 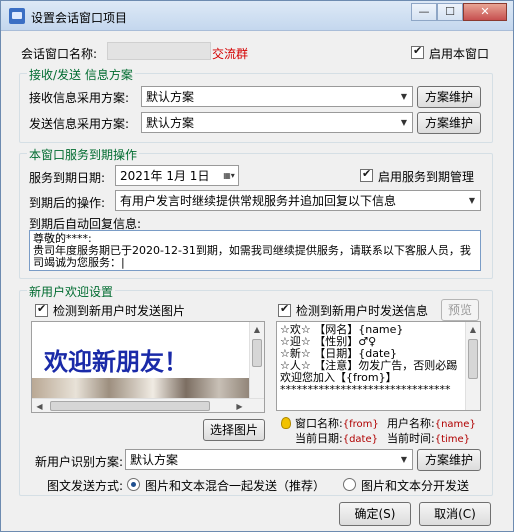 I want to click on send-info-label: 检测到新用户时发送信息, so click(x=362, y=311).